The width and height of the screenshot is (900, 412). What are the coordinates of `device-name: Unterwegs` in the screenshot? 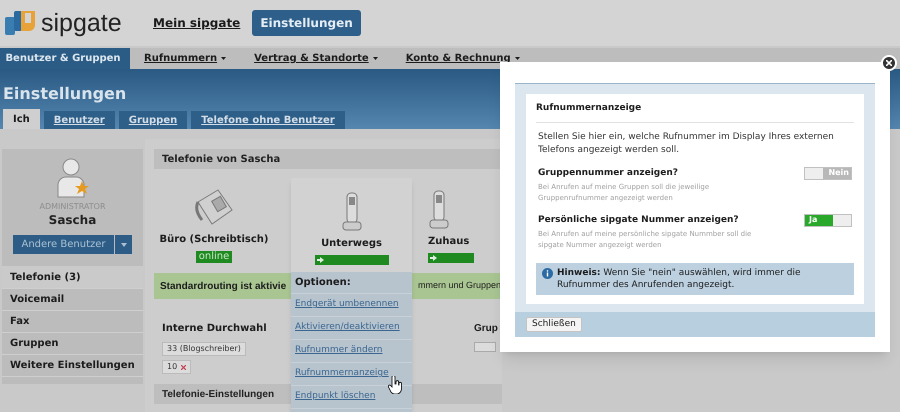 It's located at (351, 244).